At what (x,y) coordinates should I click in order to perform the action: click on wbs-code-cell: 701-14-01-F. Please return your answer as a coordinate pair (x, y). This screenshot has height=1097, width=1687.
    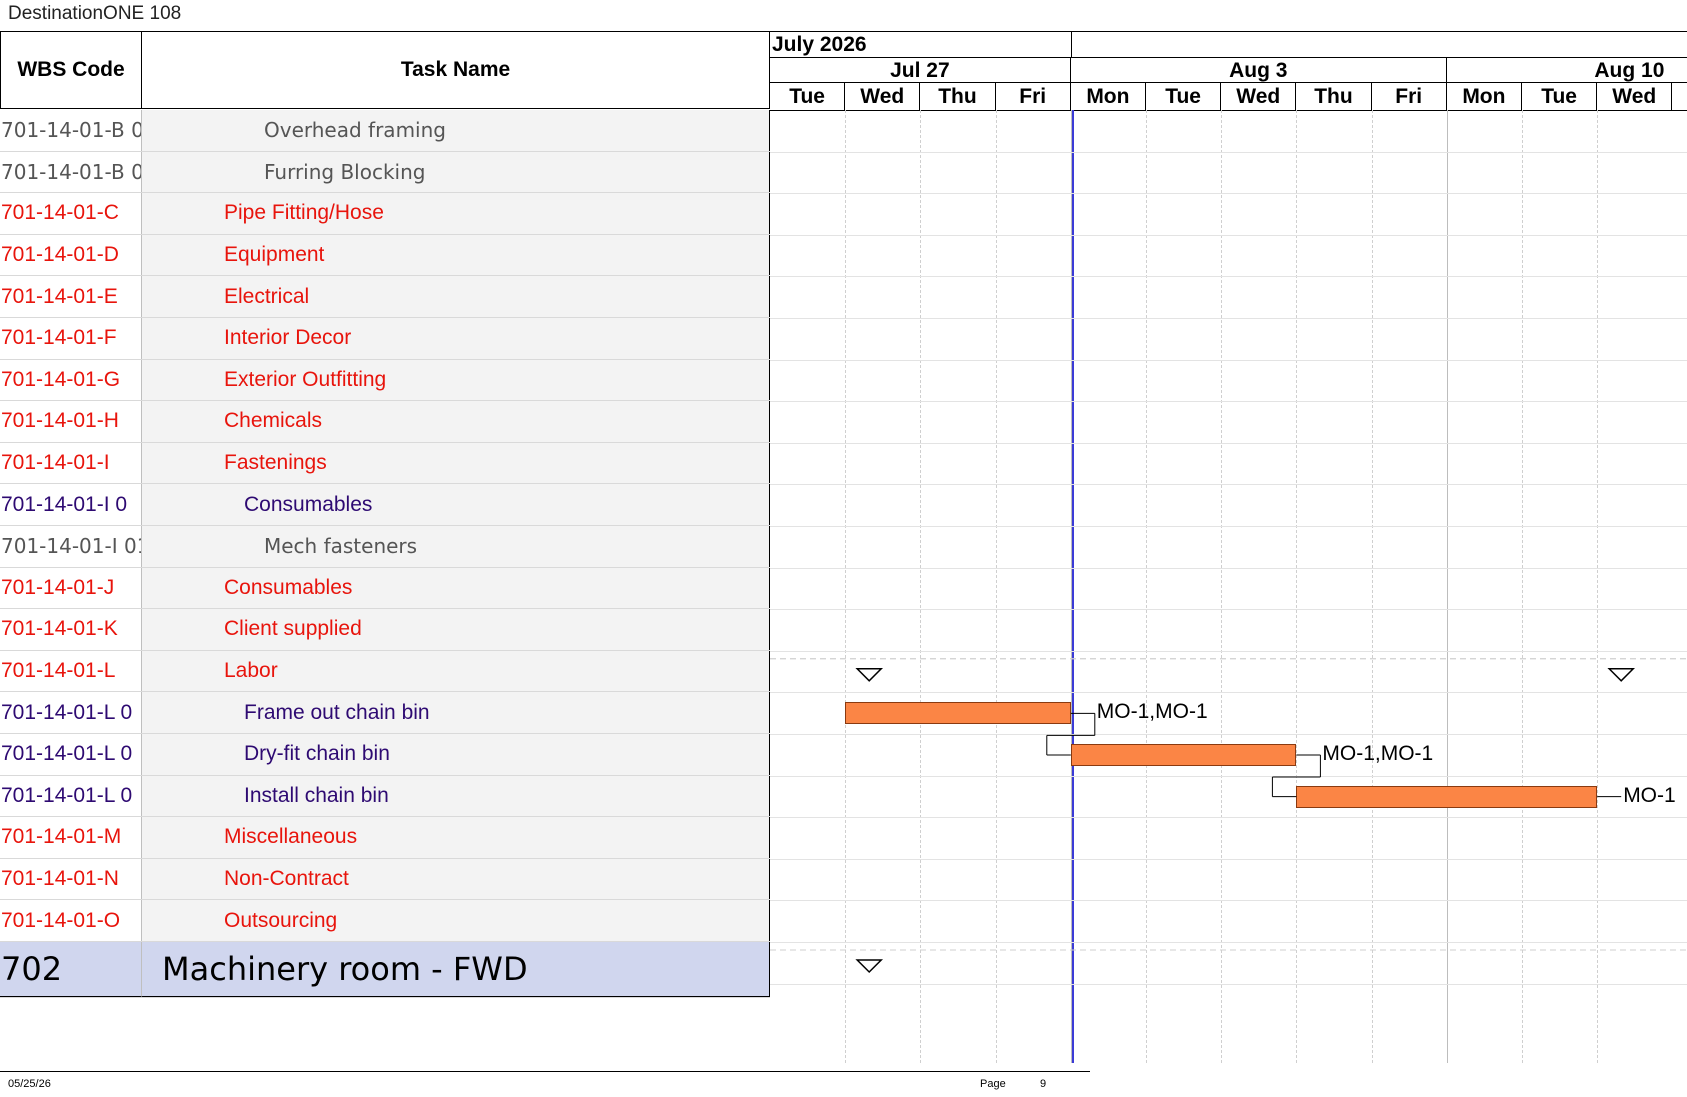
    Looking at the image, I should click on (71, 338).